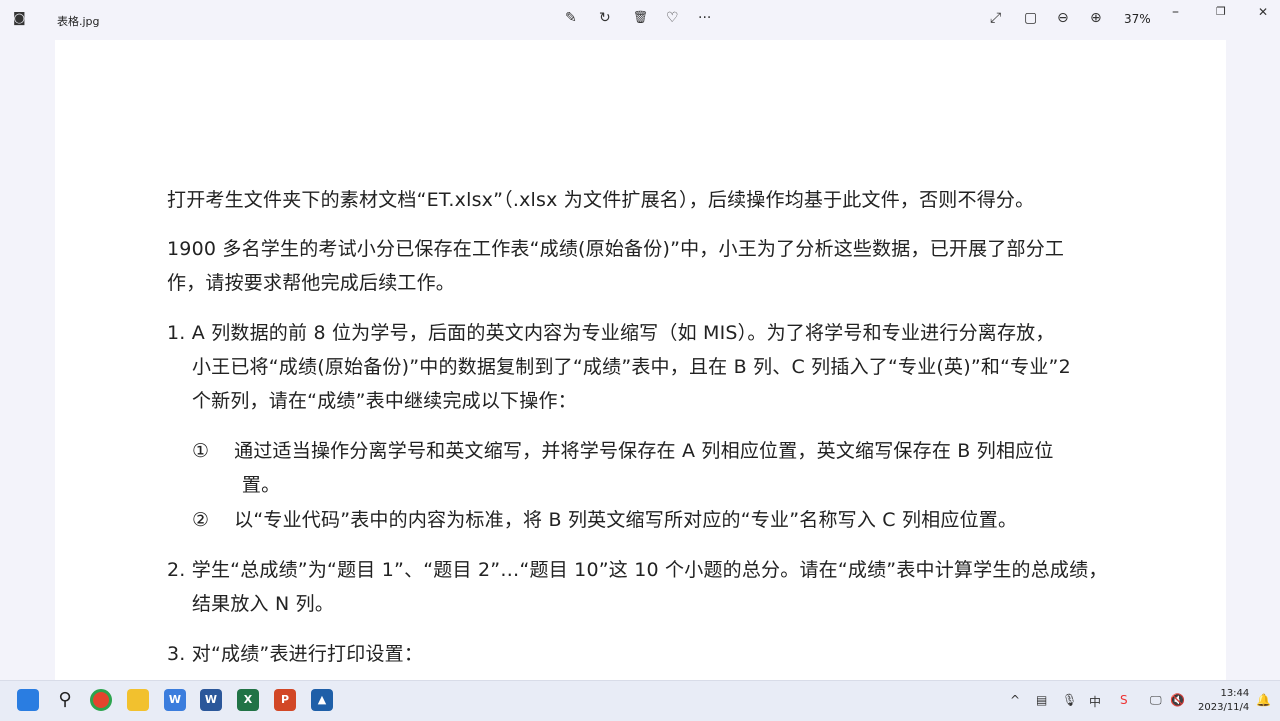  I want to click on text-line: 3. 对“成绩”表进行打印设置：, so click(295, 654).